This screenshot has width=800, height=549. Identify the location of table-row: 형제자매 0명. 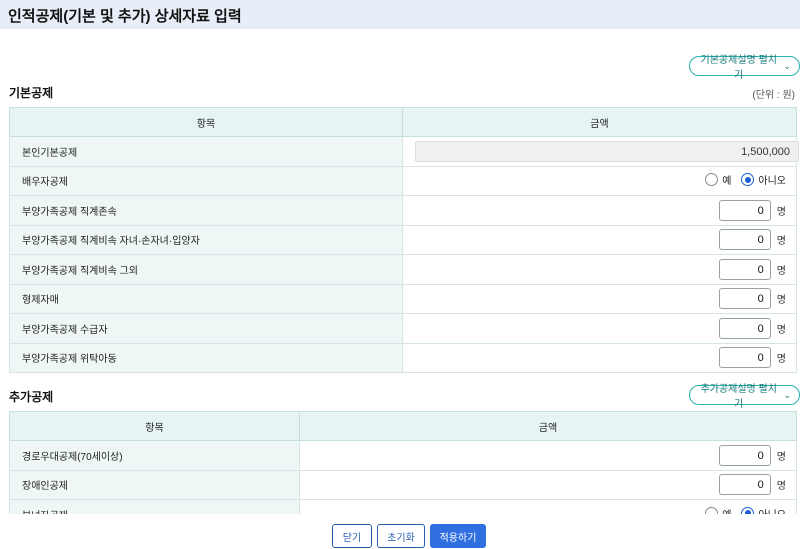
(403, 298).